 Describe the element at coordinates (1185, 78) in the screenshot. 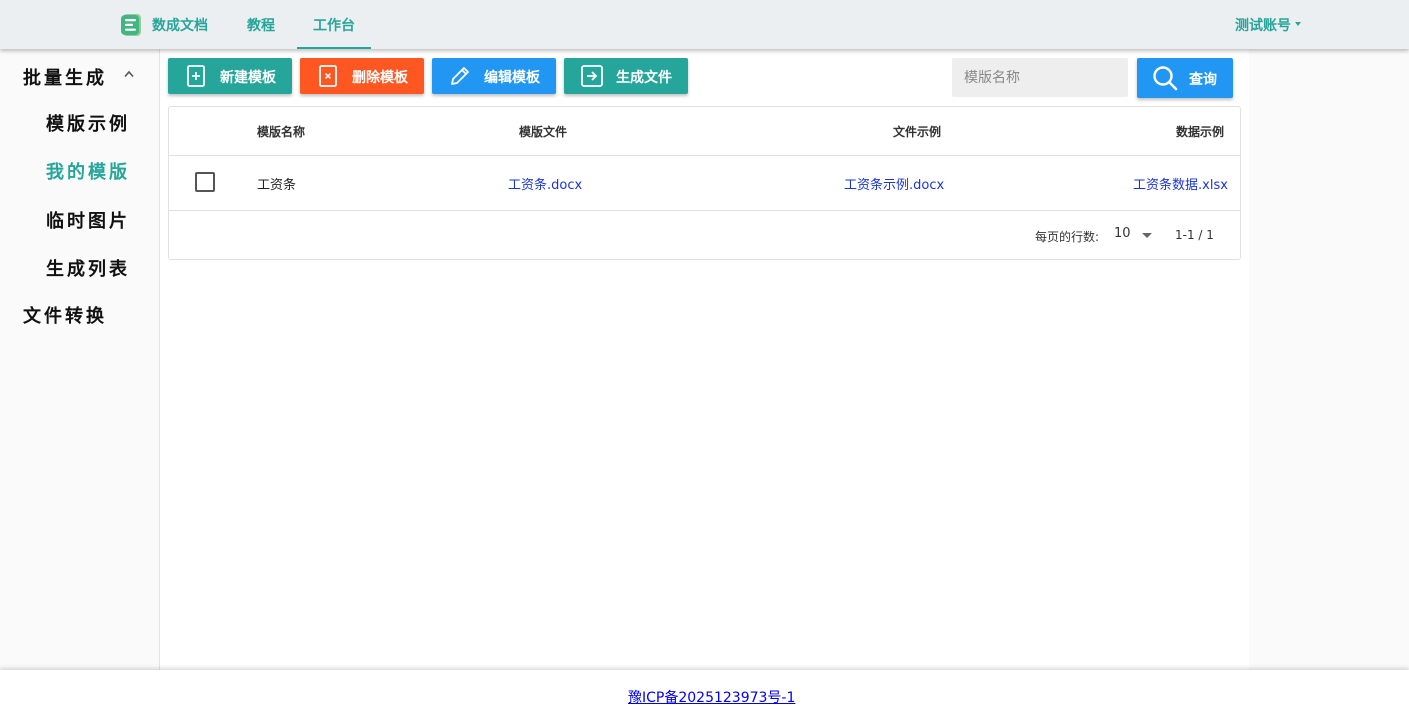

I see `query-button: 查询` at that location.